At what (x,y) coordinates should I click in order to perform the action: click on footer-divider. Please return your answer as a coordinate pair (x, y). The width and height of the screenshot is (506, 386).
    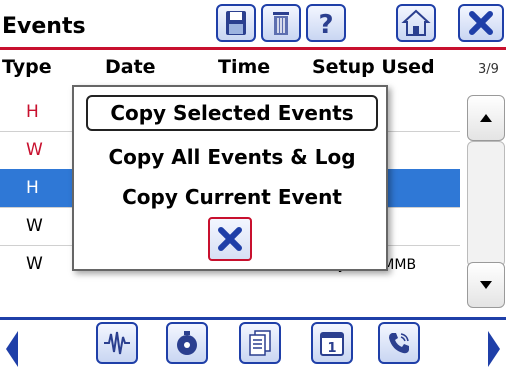
    Looking at the image, I should click on (253, 318).